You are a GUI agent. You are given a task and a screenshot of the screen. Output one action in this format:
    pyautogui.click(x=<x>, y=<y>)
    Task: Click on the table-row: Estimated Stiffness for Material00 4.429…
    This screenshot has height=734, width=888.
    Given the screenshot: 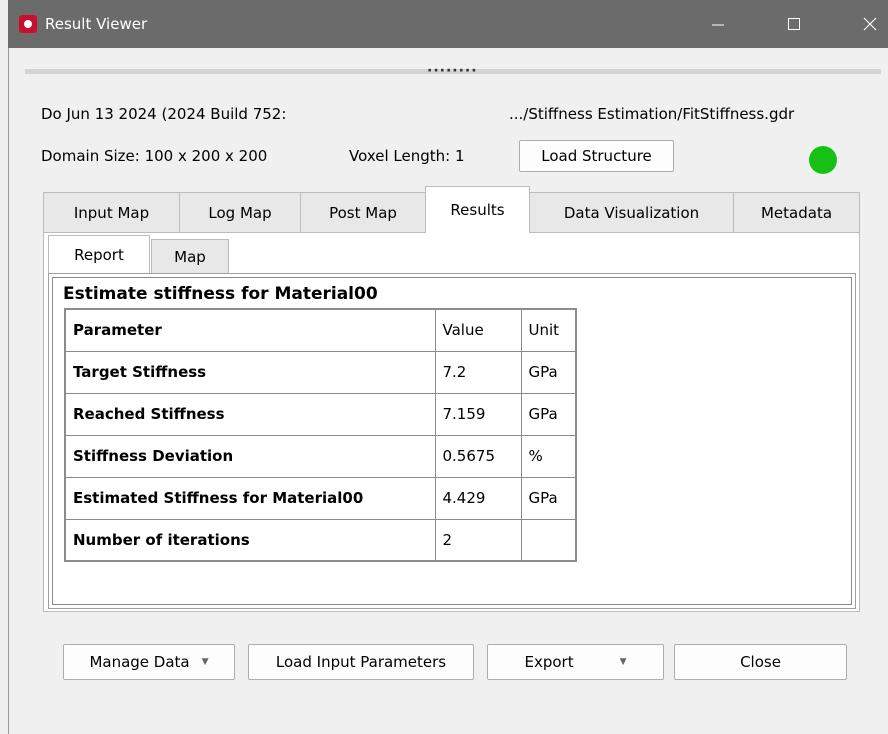 What is the action you would take?
    pyautogui.click(x=320, y=498)
    